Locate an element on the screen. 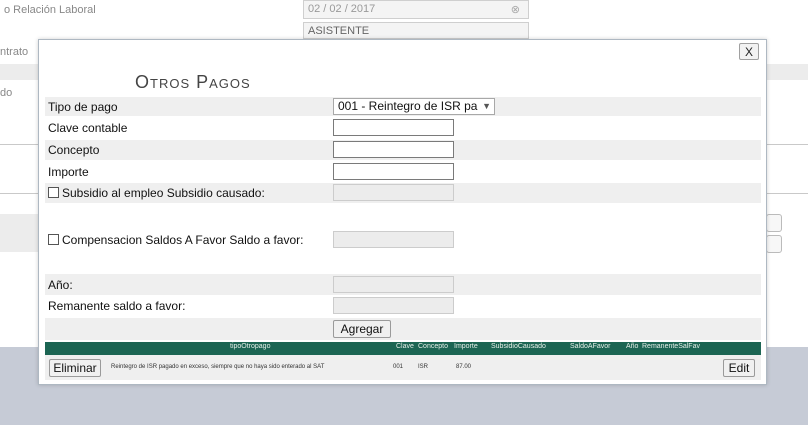 The image size is (808, 425). grid-header-clave: Clave is located at coordinates (405, 346).